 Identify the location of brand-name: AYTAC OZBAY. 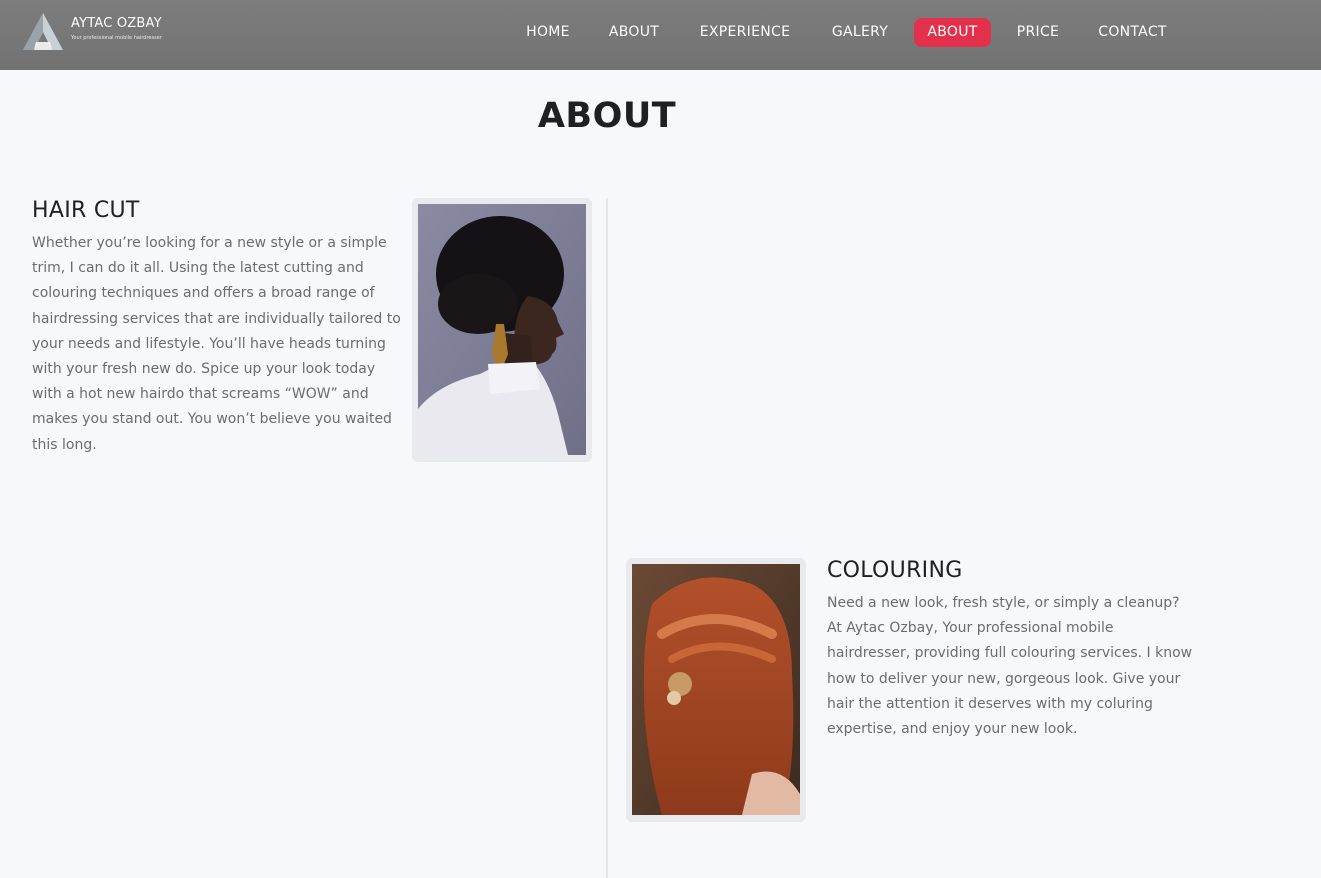
(116, 23).